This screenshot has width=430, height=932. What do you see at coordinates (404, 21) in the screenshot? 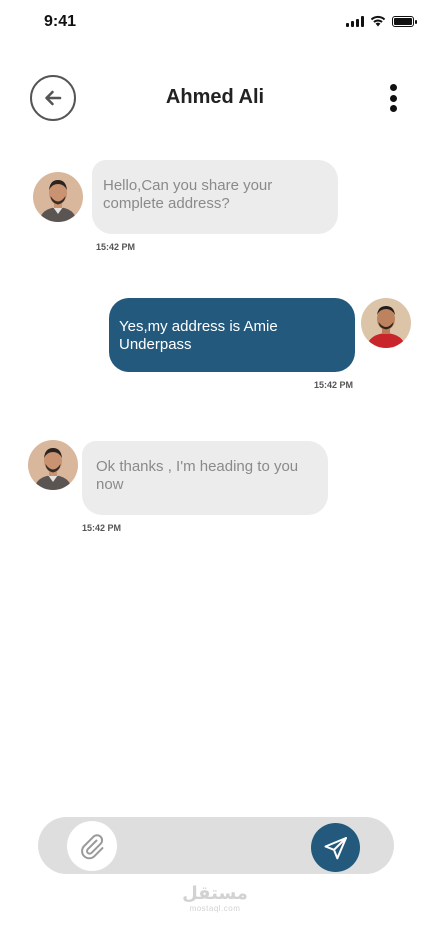
I see `battery-icon` at bounding box center [404, 21].